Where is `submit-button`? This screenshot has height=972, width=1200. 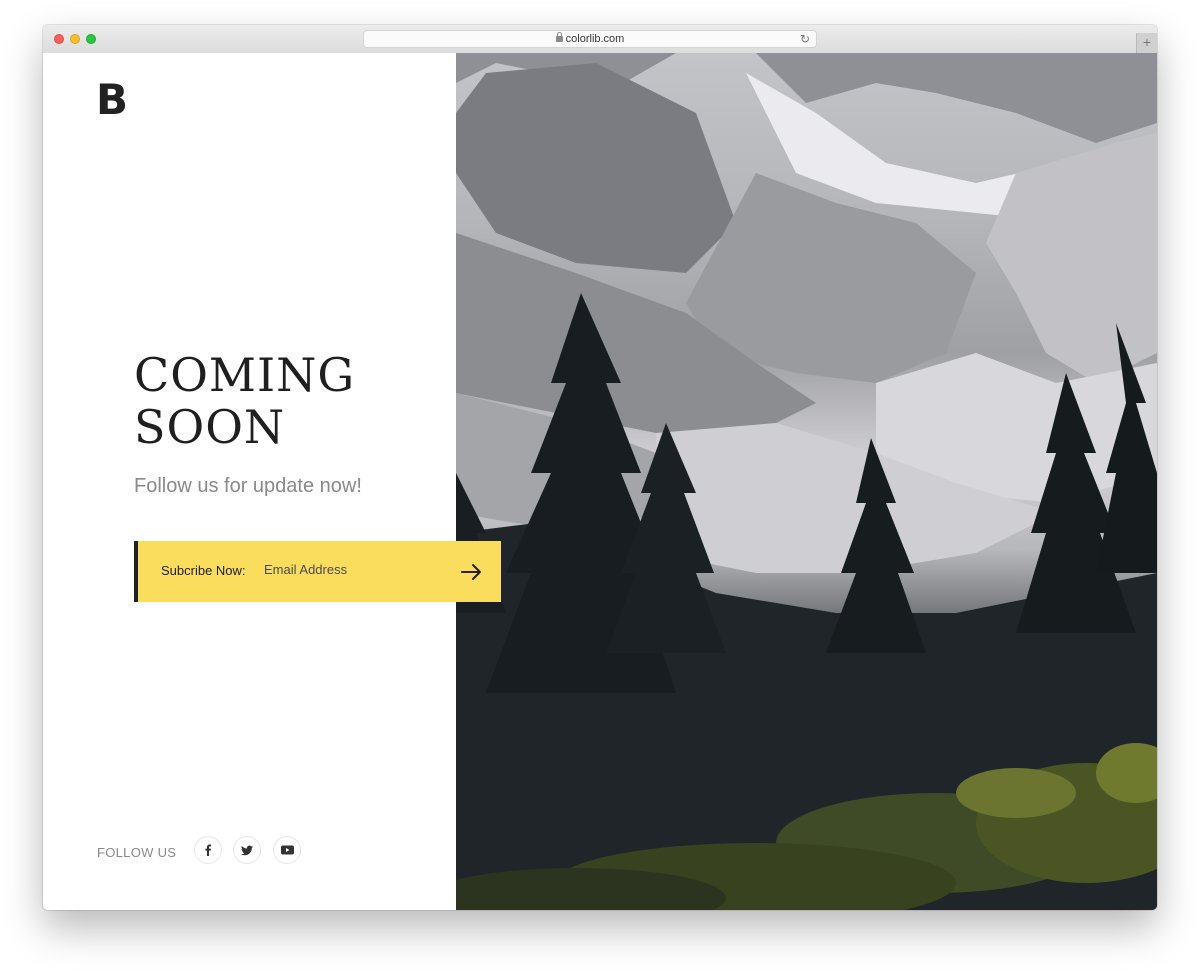
submit-button is located at coordinates (472, 572).